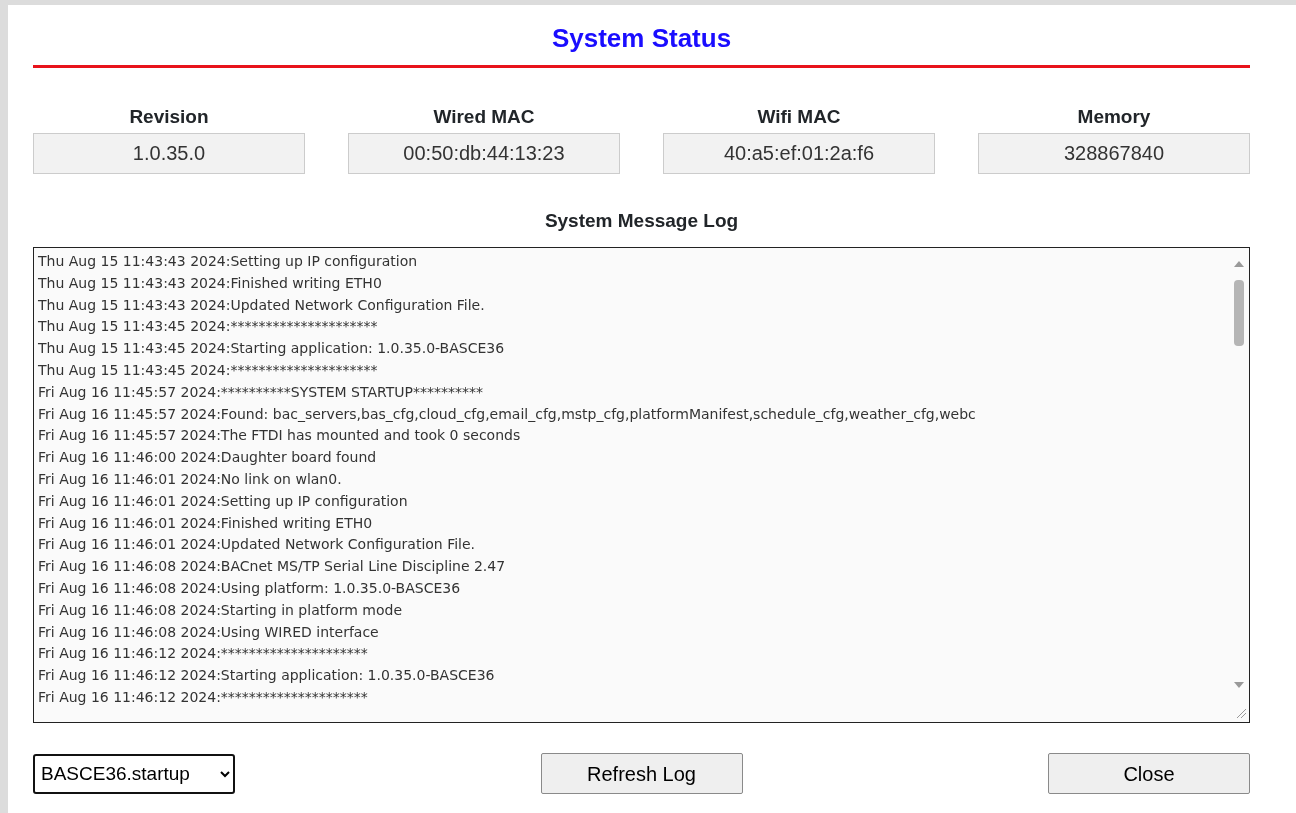  Describe the element at coordinates (206, 523) in the screenshot. I see `log-line: Fri Aug 16 11:46:01 2024:Finished writing ETH0` at that location.